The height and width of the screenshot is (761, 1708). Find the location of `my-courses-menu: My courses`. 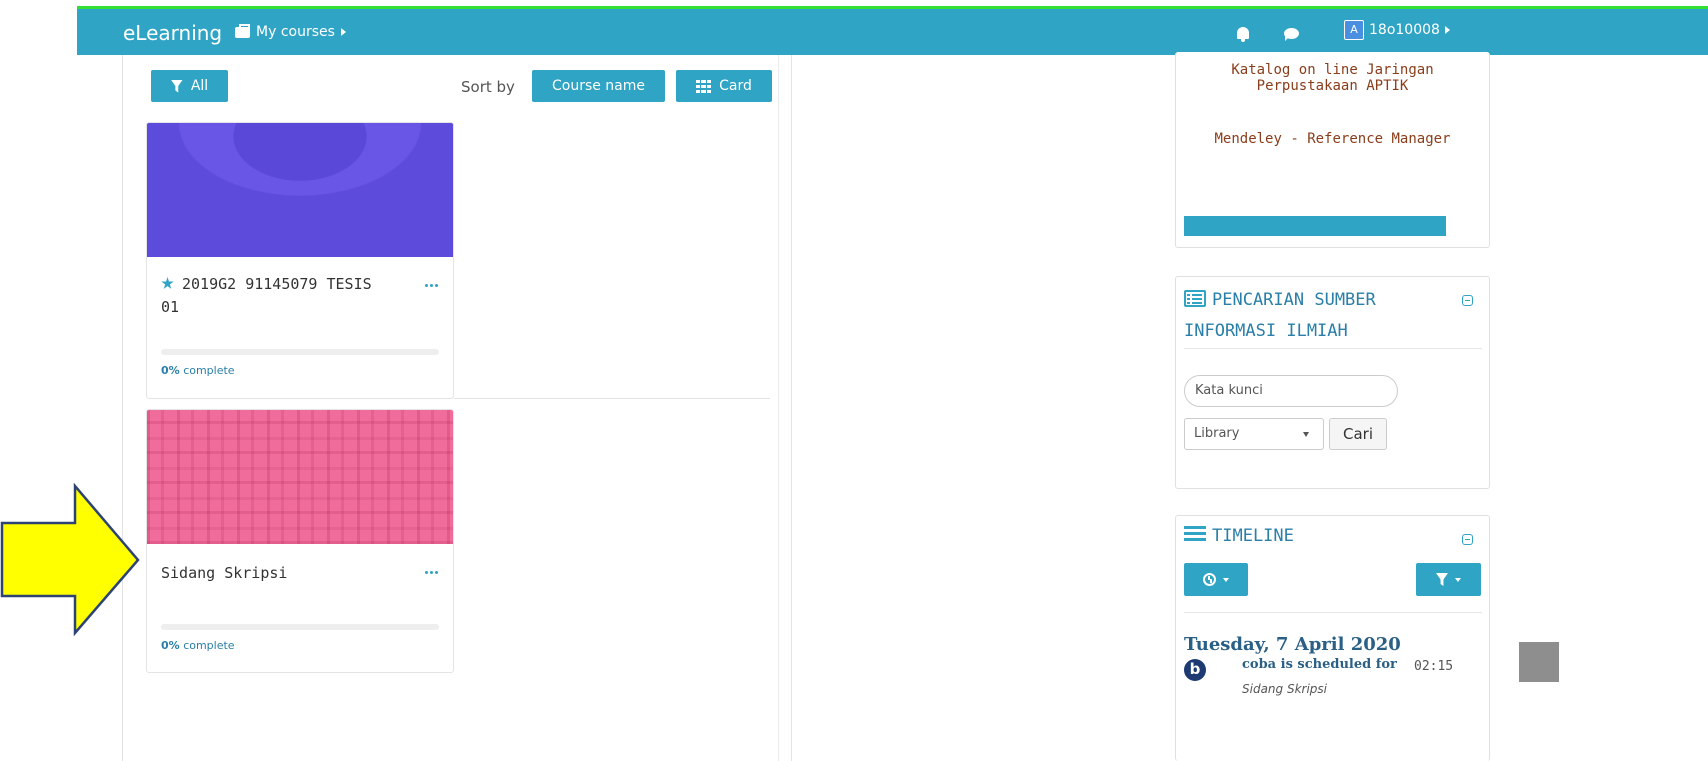

my-courses-menu: My courses is located at coordinates (290, 31).